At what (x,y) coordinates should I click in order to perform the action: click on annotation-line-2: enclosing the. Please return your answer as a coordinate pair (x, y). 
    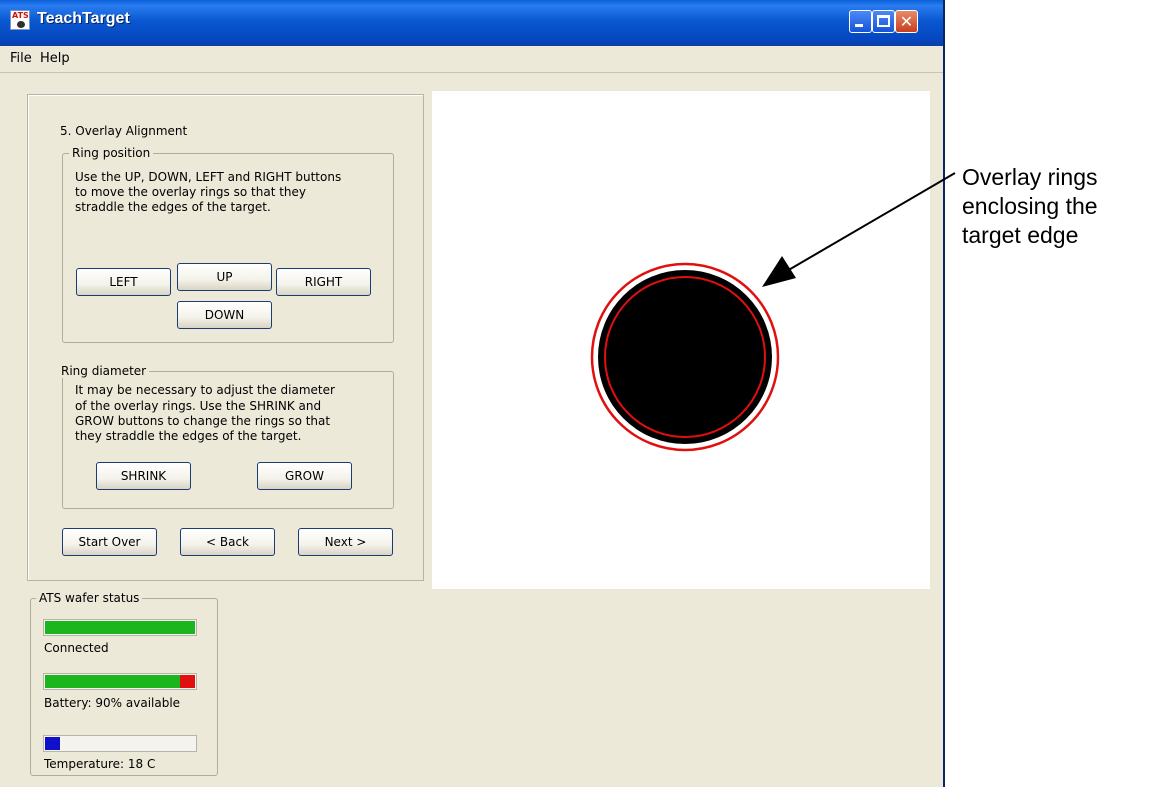
    Looking at the image, I should click on (1030, 206).